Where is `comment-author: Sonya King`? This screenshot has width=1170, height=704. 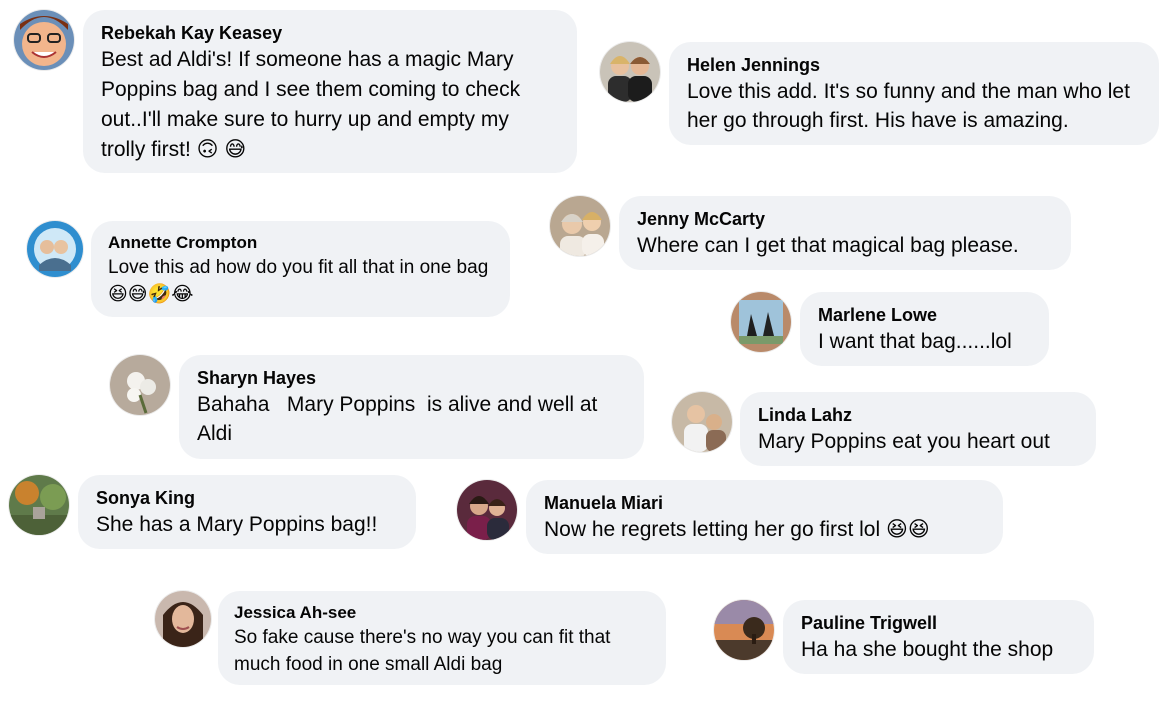 comment-author: Sonya King is located at coordinates (247, 498).